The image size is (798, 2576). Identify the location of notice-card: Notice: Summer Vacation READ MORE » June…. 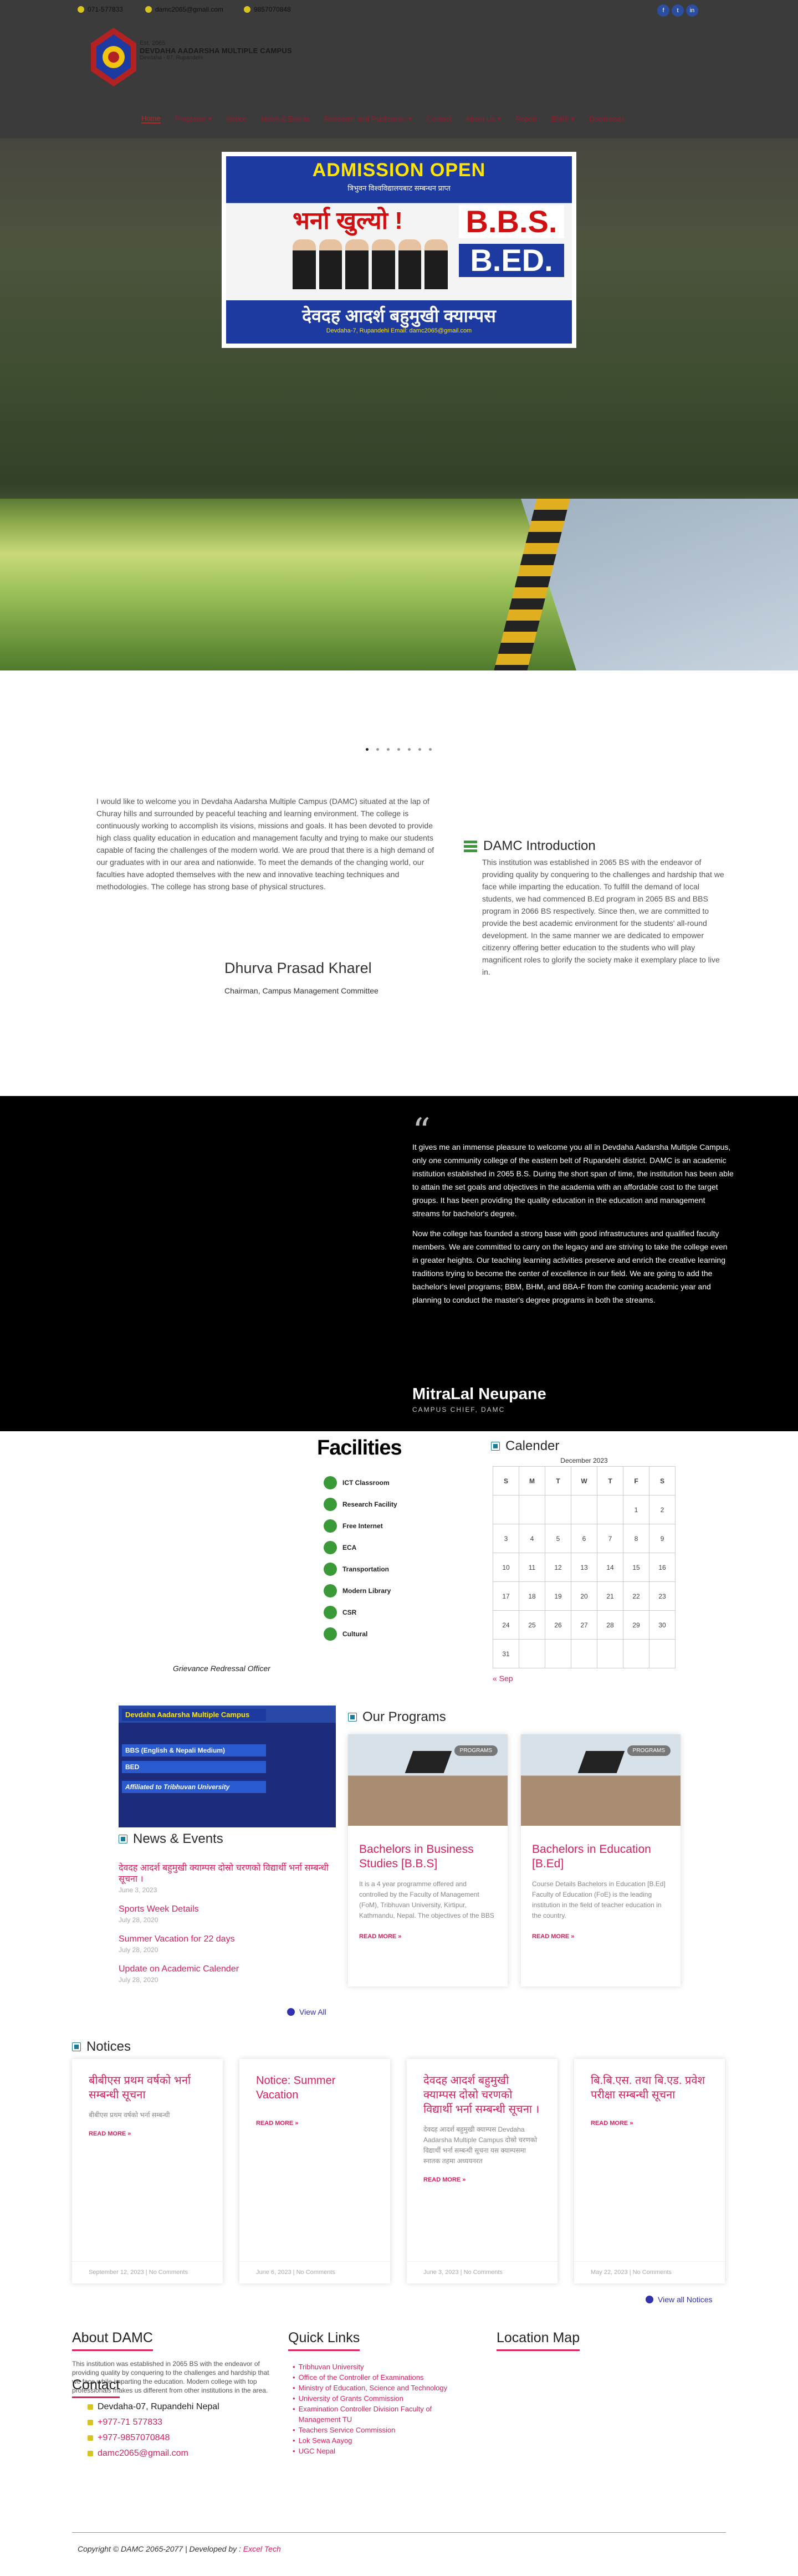
(314, 2171).